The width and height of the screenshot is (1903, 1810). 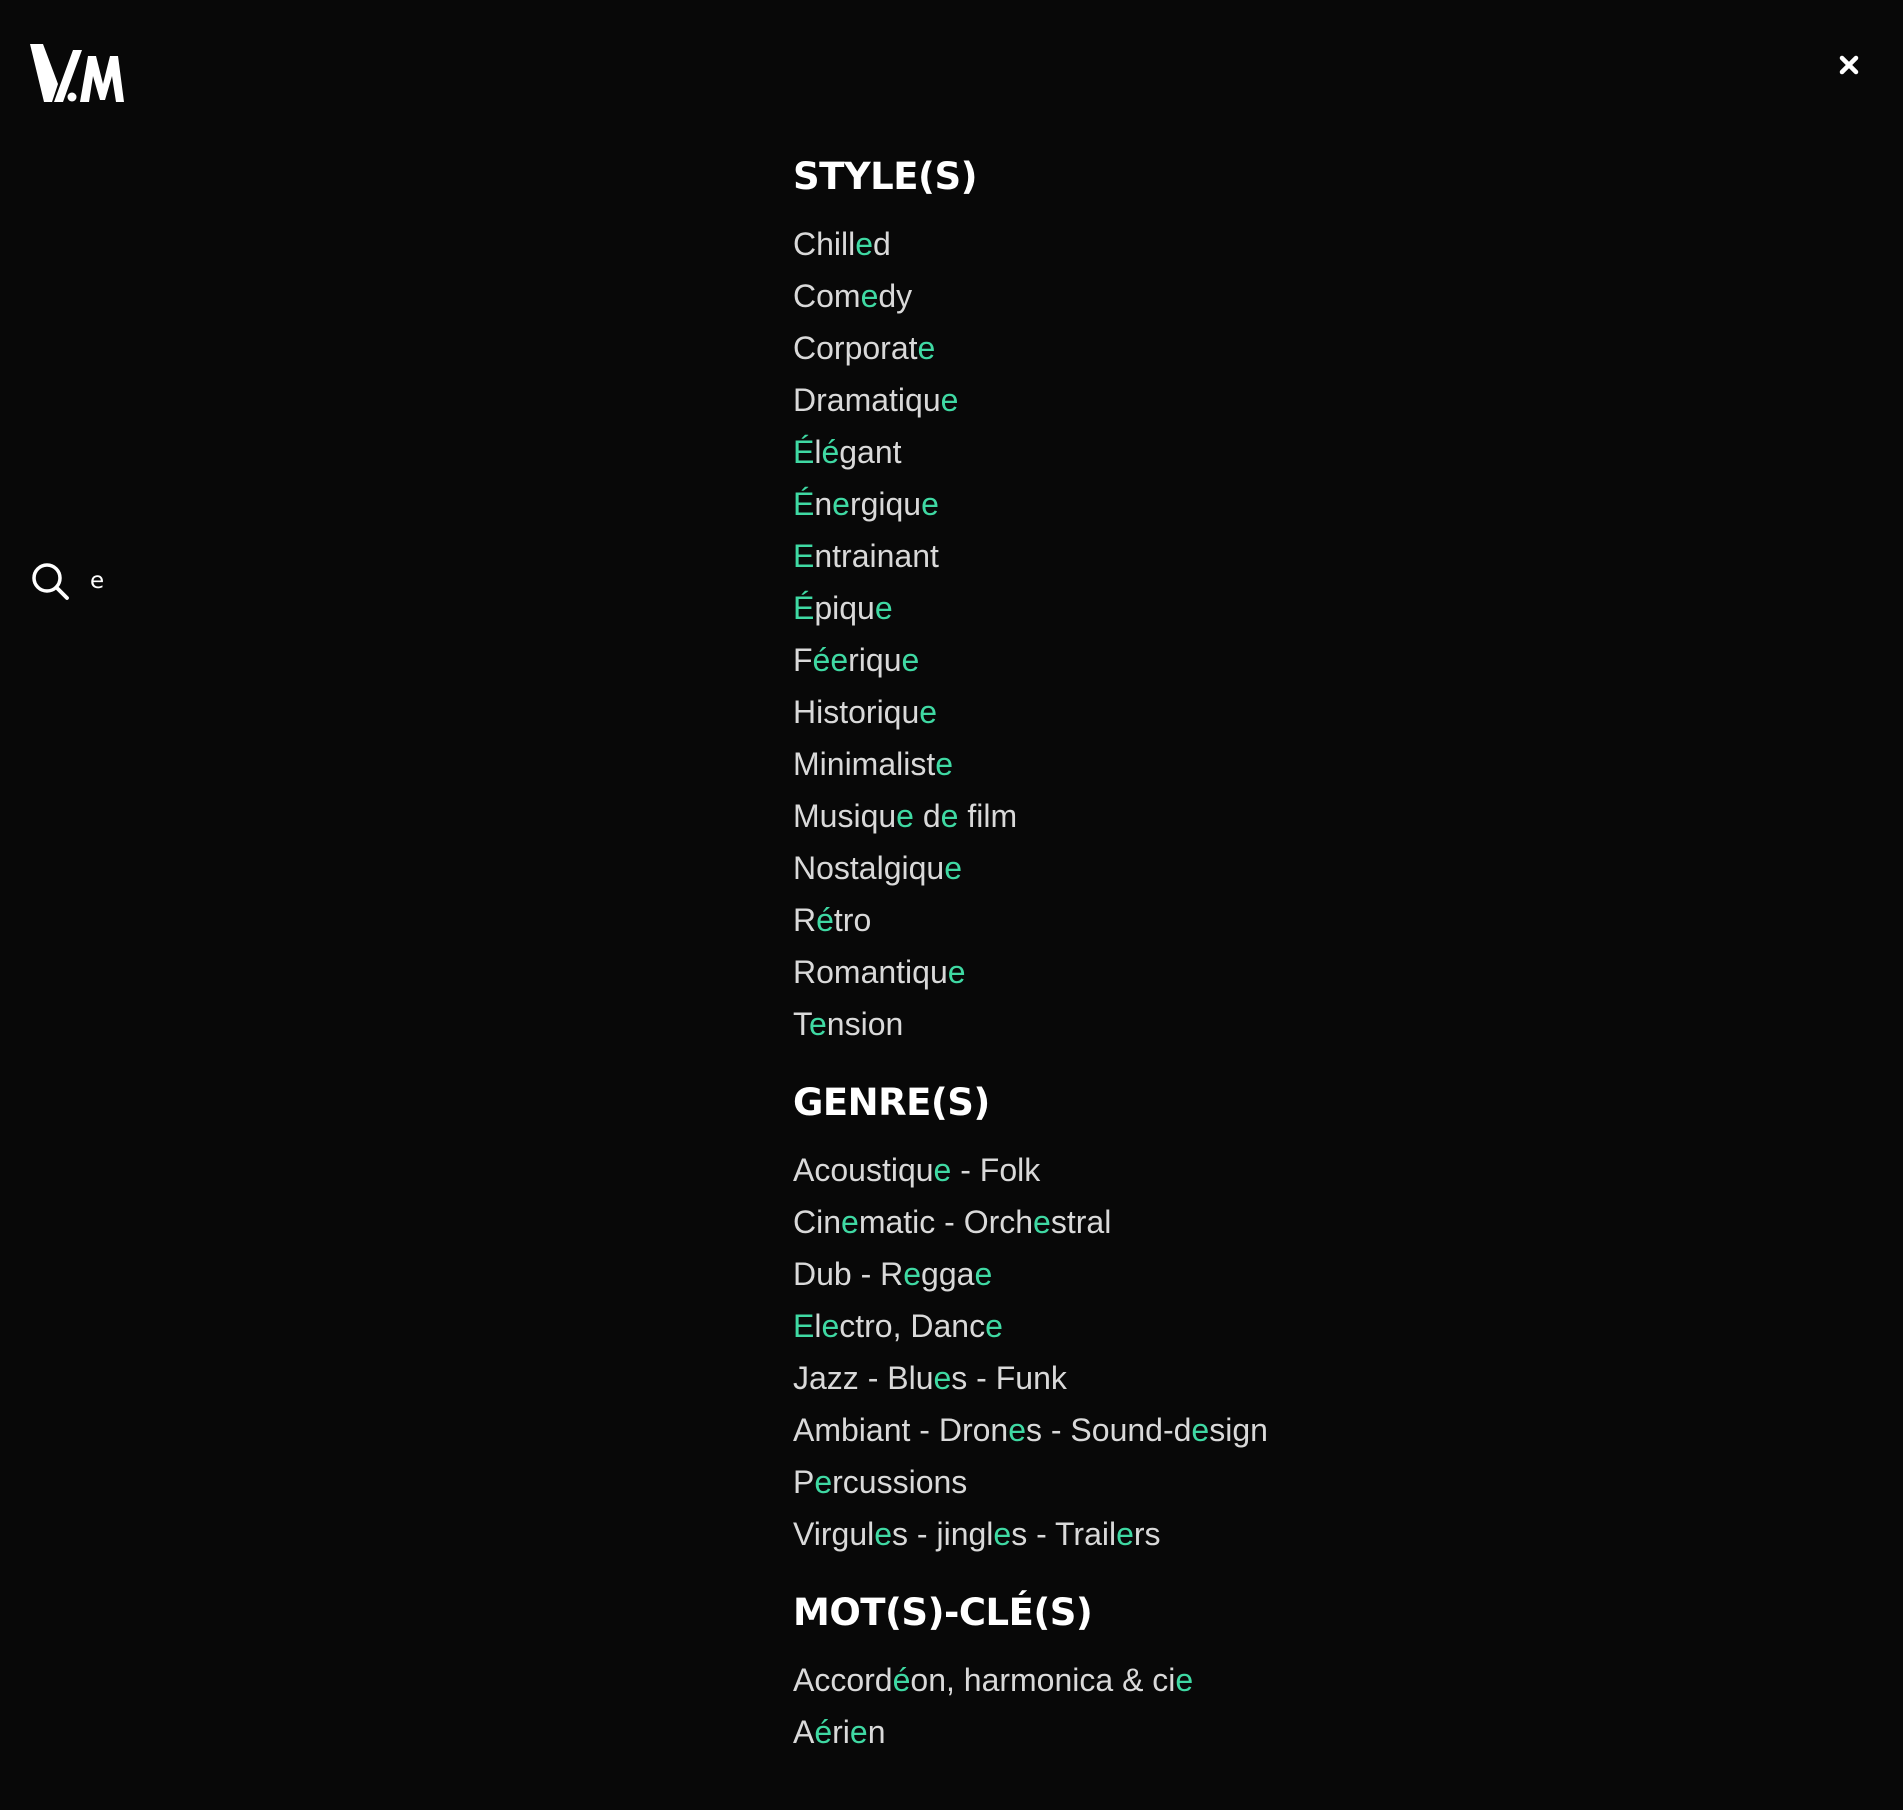 What do you see at coordinates (1243, 1326) in the screenshot?
I see `result-item: Electro, Dance` at bounding box center [1243, 1326].